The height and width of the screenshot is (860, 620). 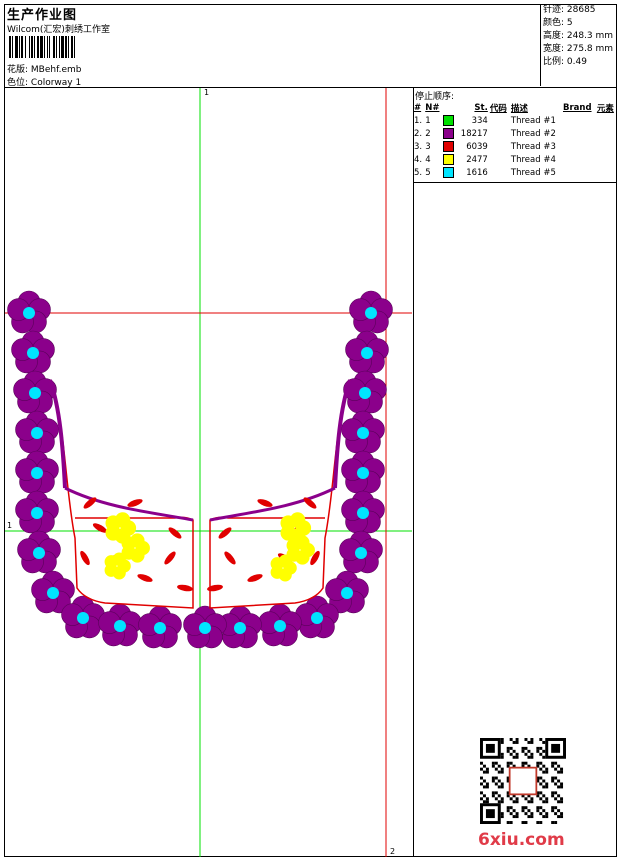 I want to click on thread-row: 3. 3 6039 Thread #3, so click(x=515, y=146).